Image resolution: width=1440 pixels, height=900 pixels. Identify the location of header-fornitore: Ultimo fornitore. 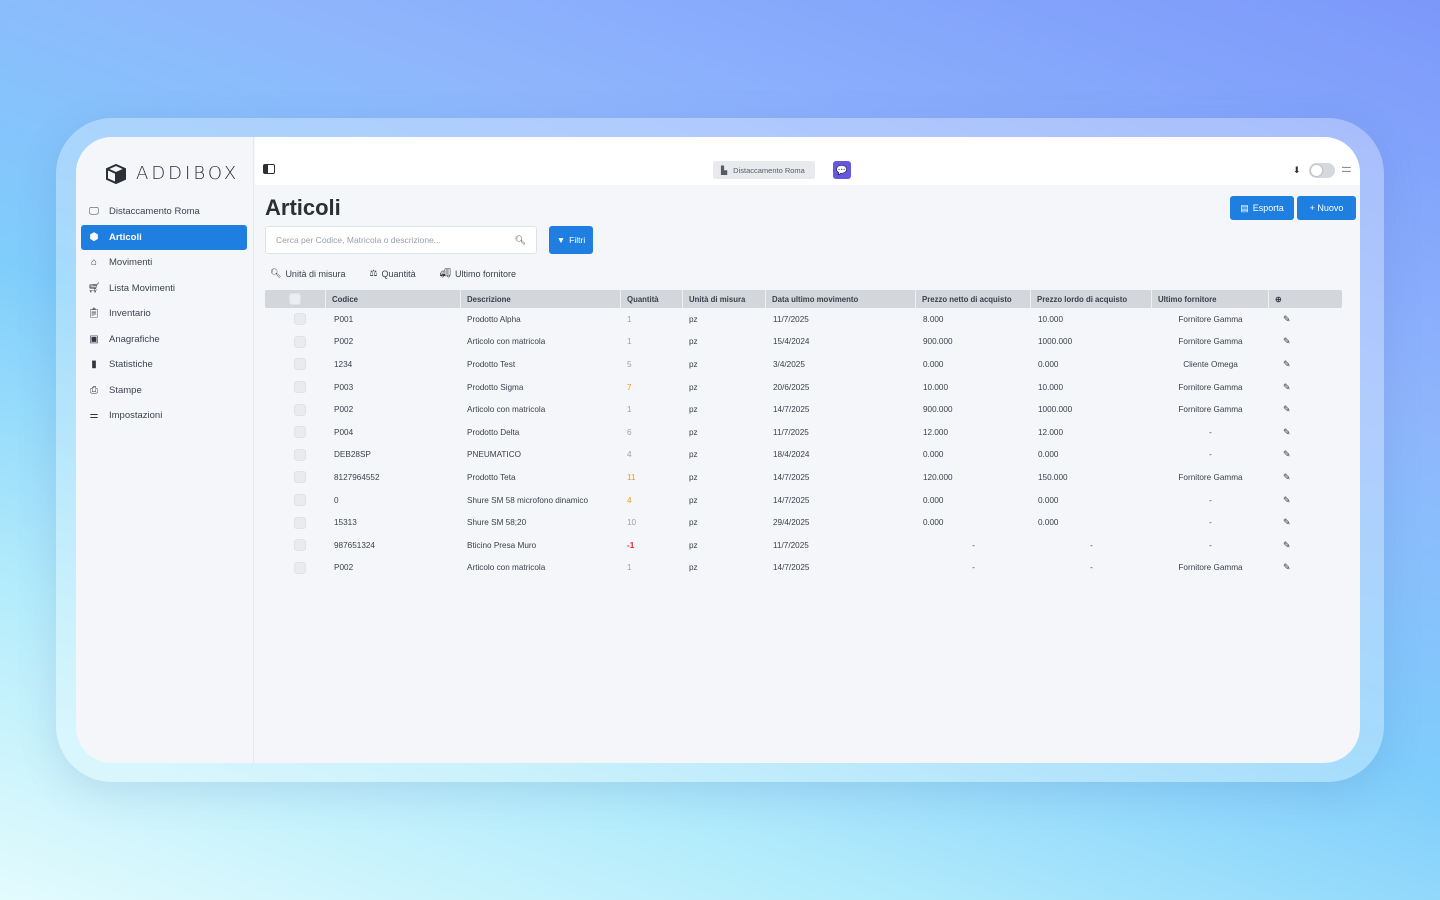
(1210, 299).